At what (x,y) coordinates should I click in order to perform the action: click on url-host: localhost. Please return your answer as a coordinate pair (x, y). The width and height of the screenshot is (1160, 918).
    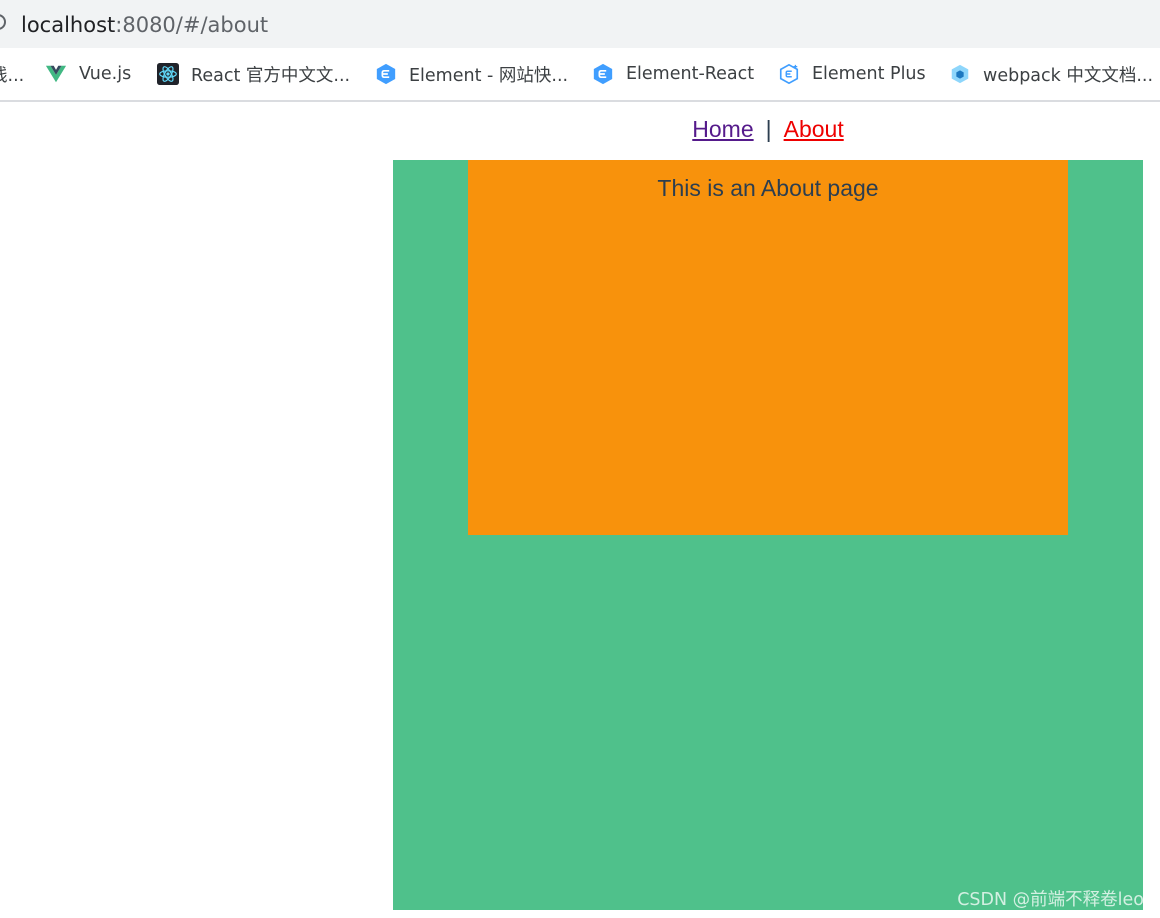
    Looking at the image, I should click on (68, 25).